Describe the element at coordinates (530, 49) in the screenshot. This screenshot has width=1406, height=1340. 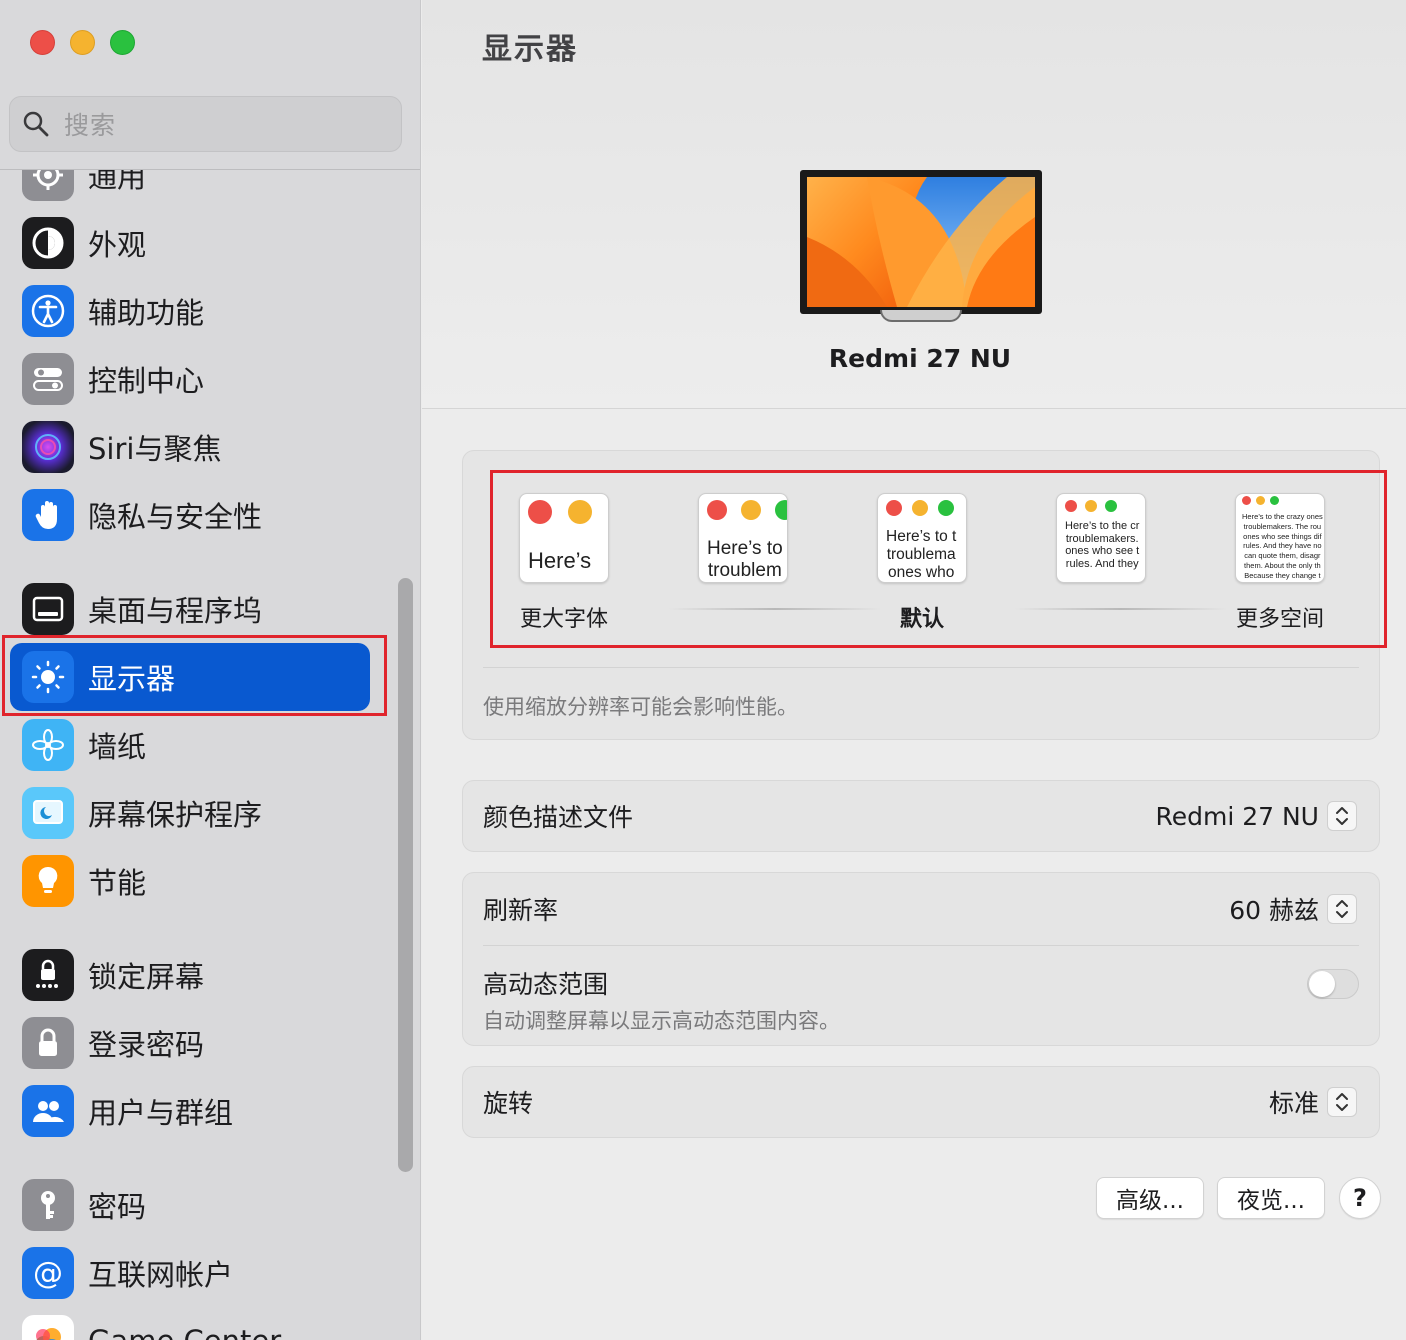
I see `page-title: 显示器` at that location.